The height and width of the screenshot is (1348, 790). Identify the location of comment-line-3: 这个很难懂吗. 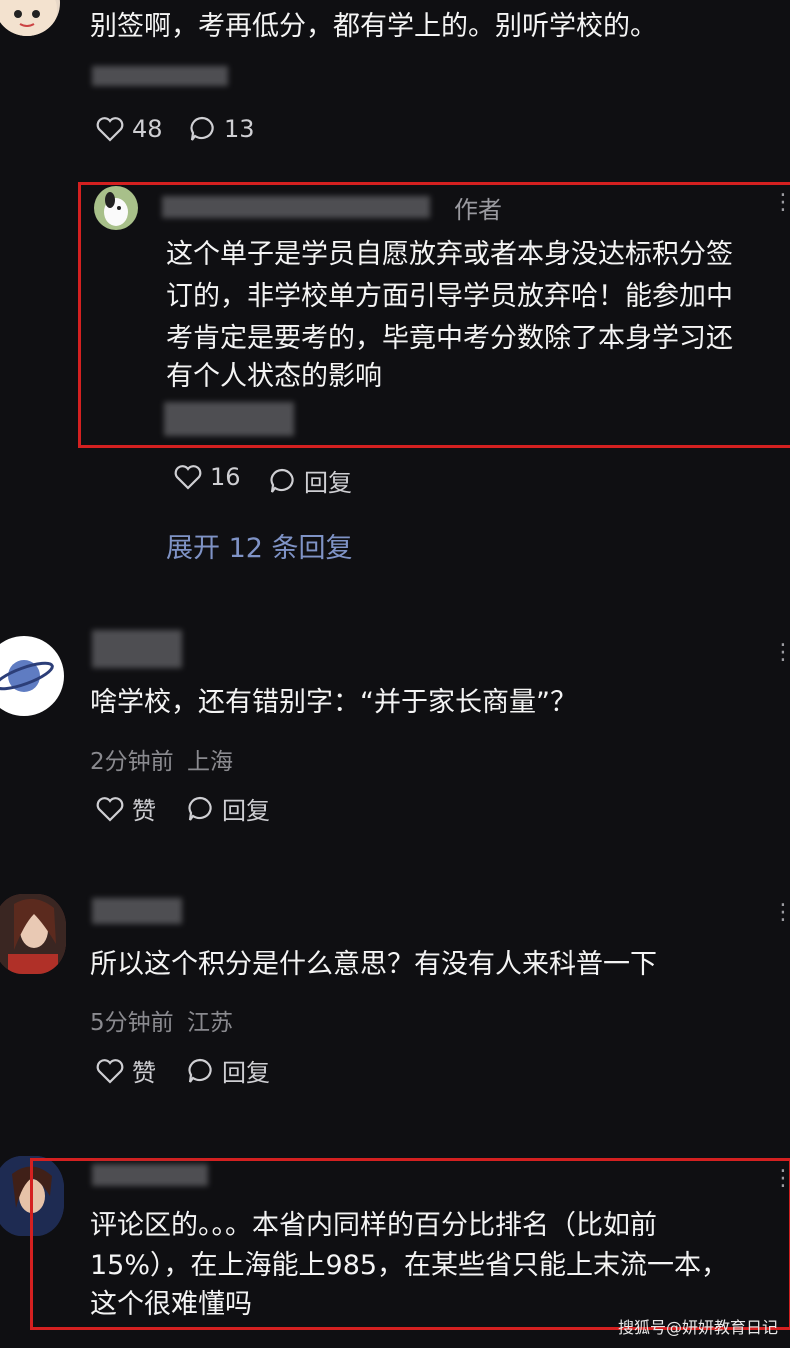
(171, 1304).